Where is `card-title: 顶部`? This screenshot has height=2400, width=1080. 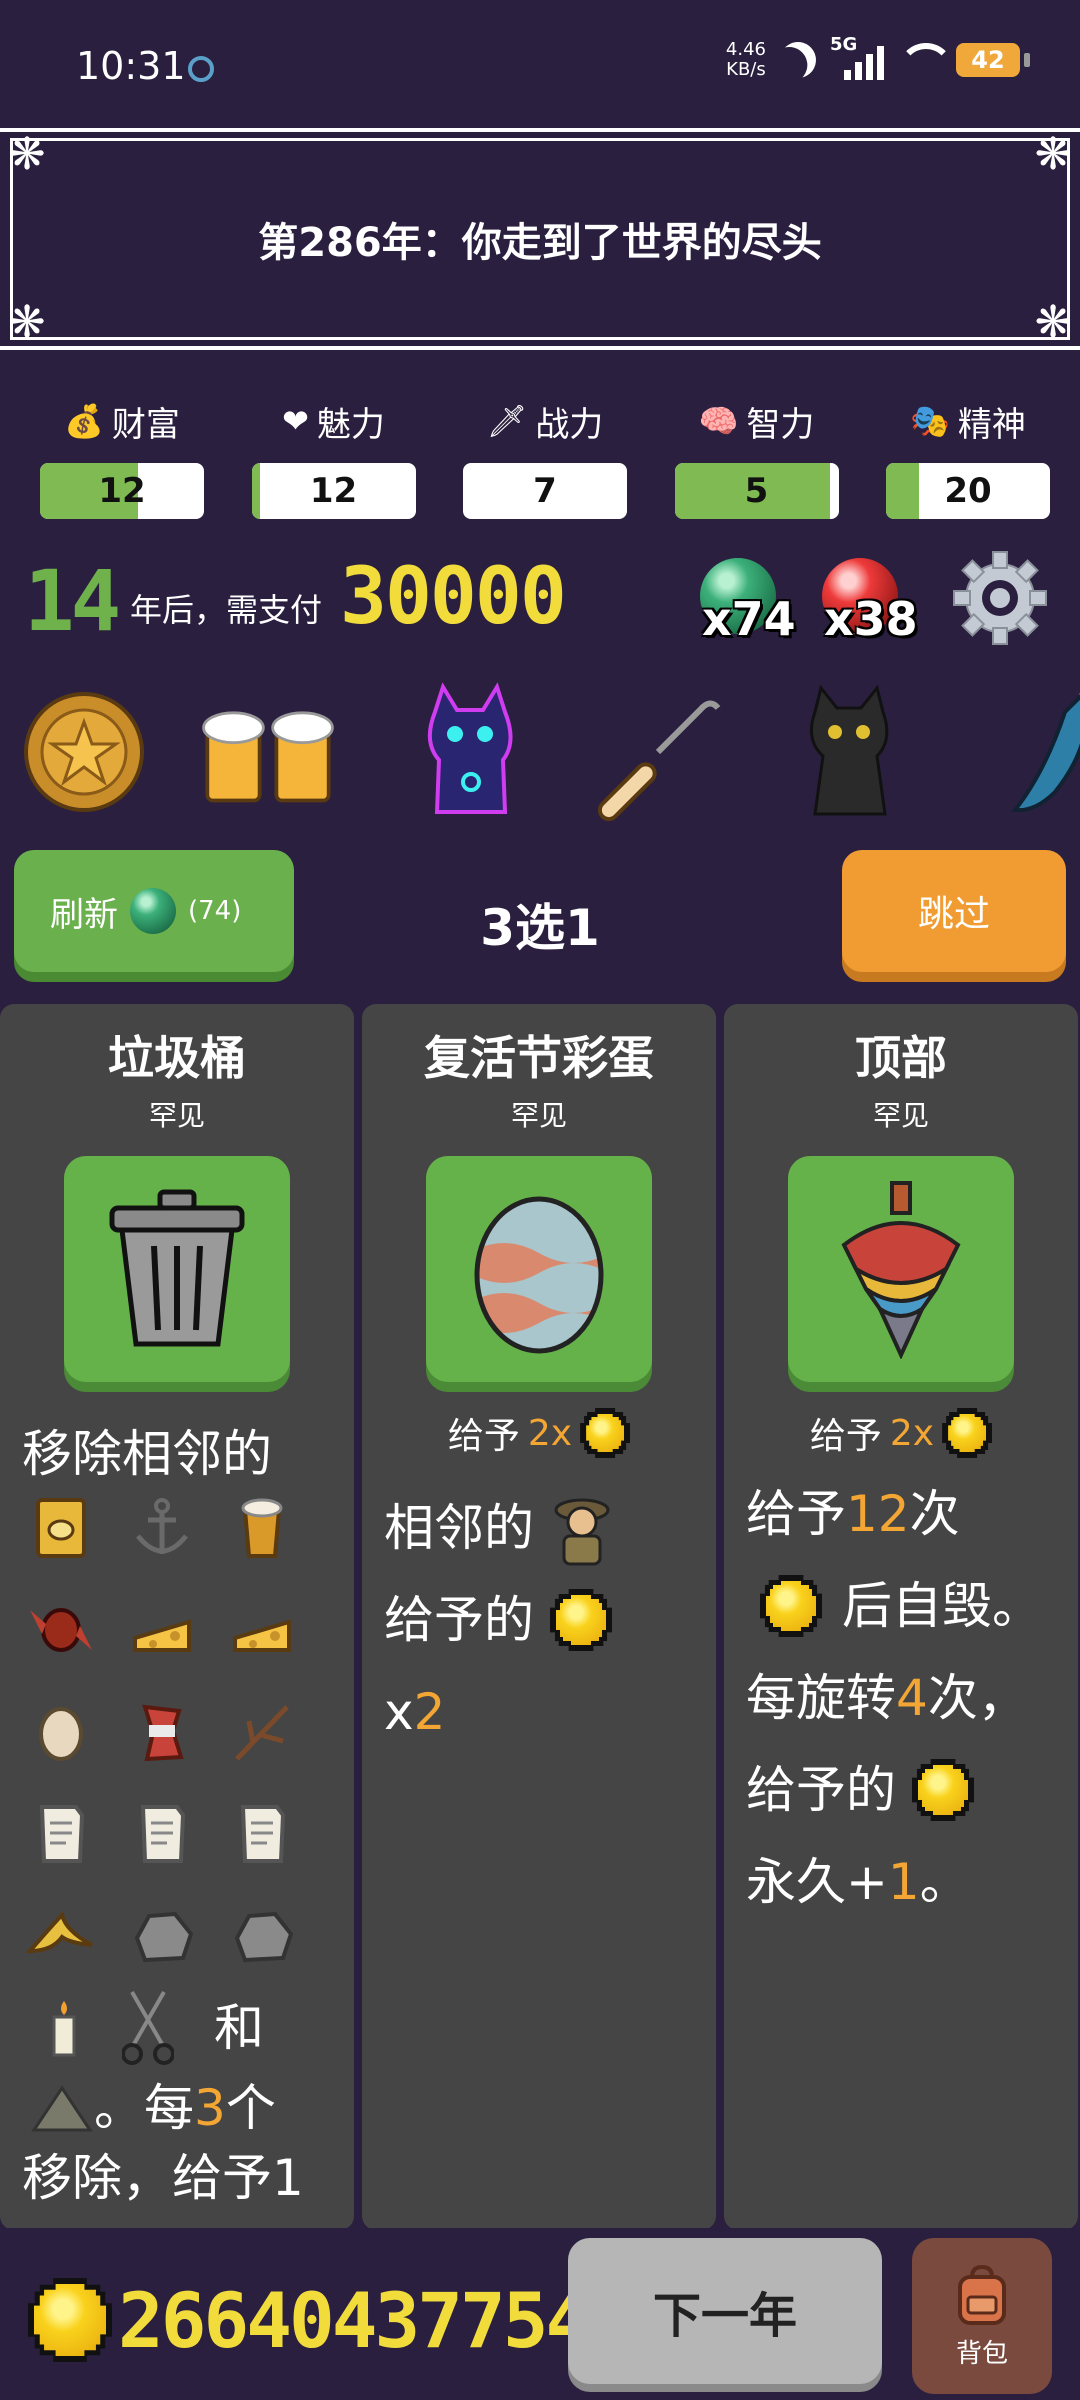
card-title: 顶部 is located at coordinates (901, 1058).